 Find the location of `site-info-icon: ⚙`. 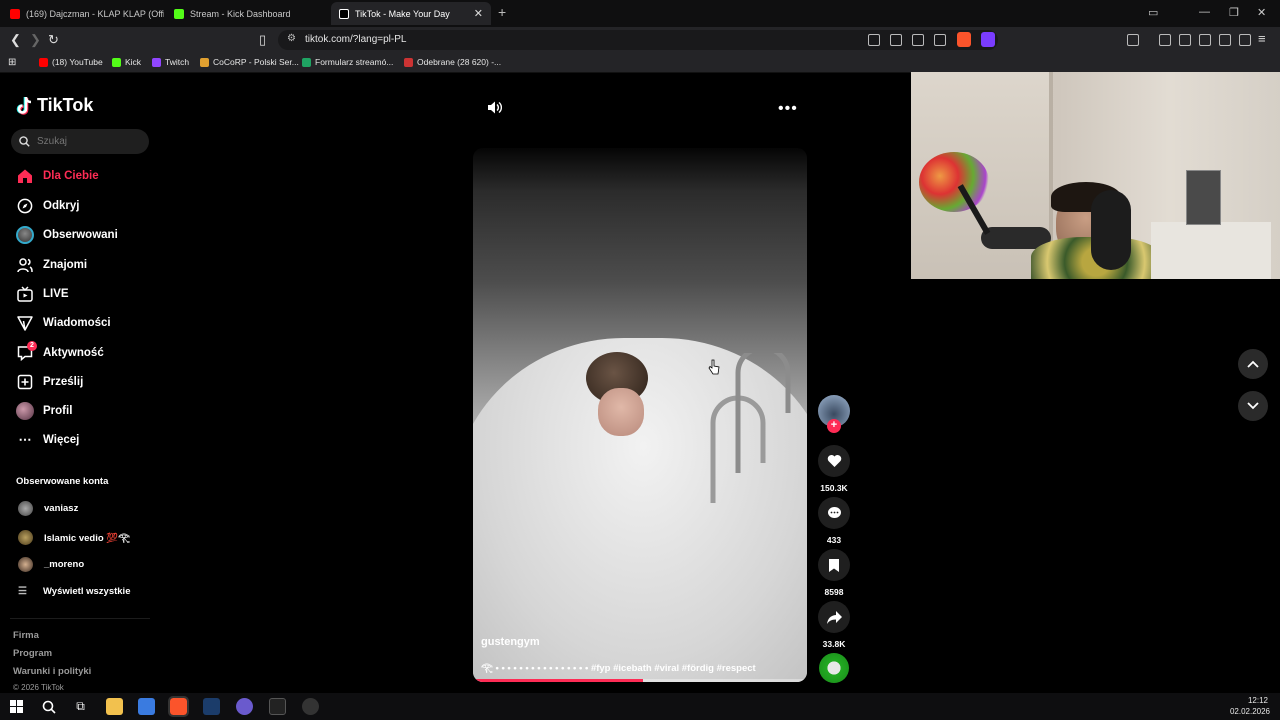

site-info-icon: ⚙ is located at coordinates (291, 38).